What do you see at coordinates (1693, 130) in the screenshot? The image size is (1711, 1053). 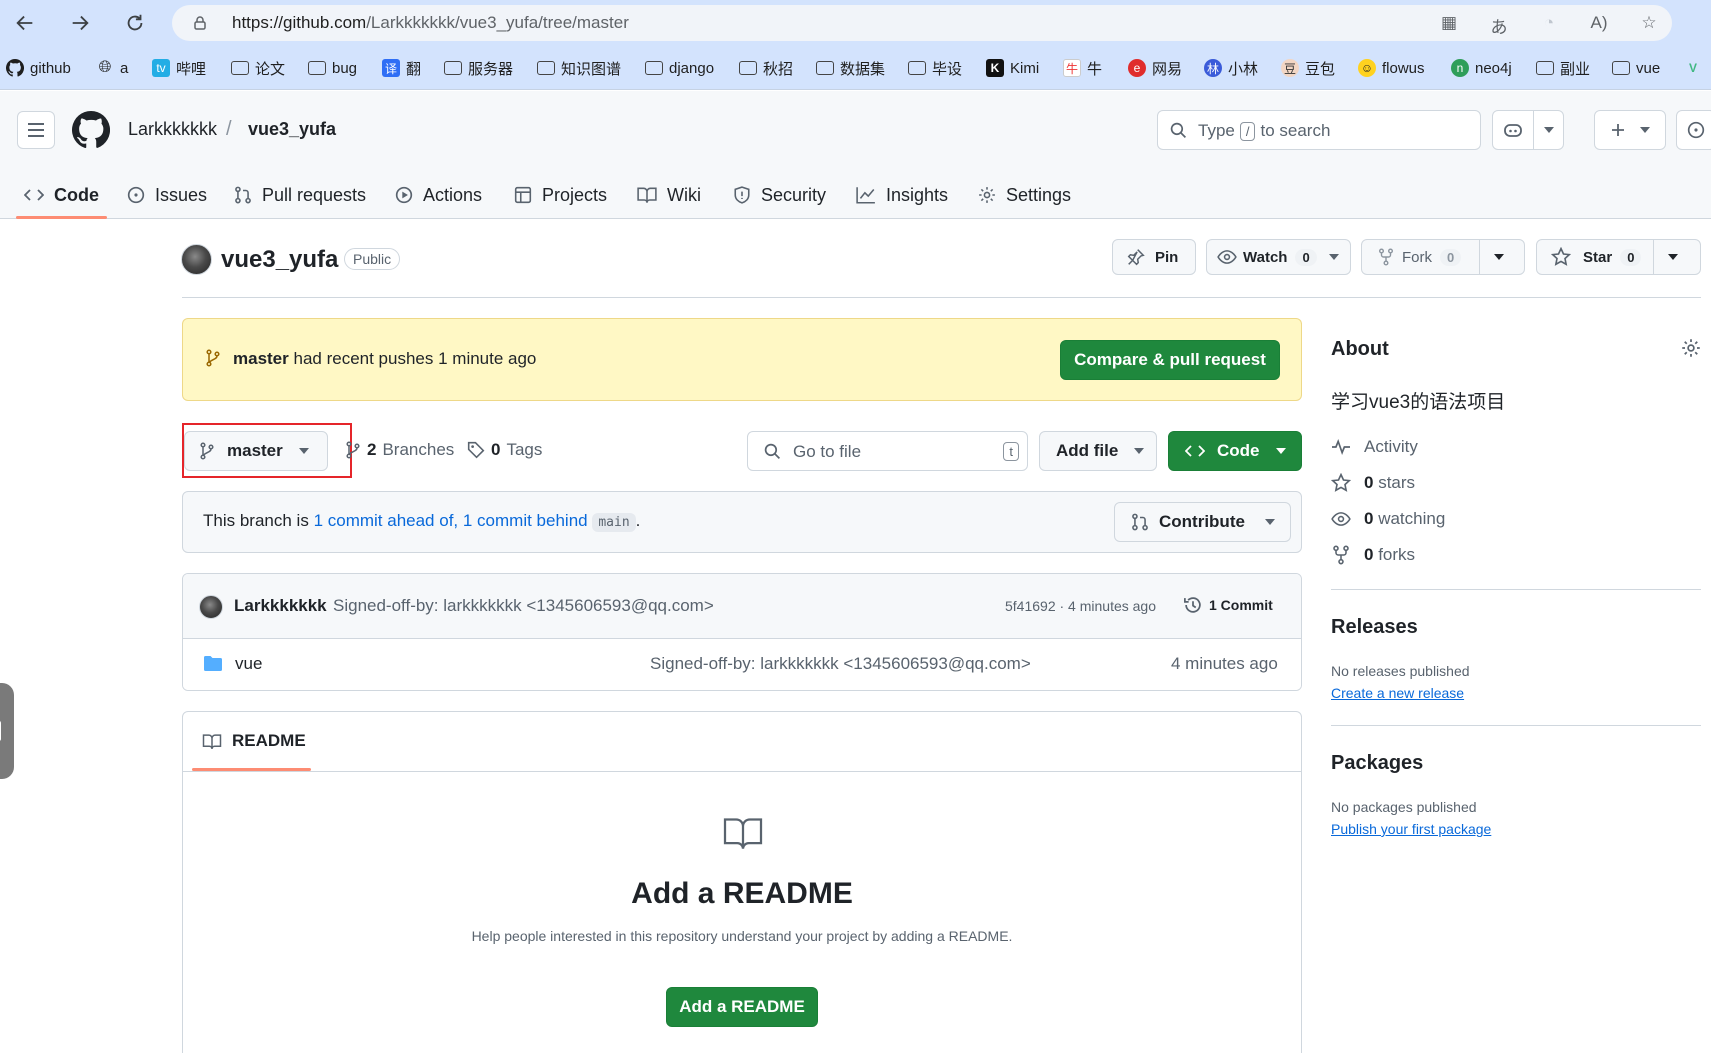 I see `issues-shortcut-button` at bounding box center [1693, 130].